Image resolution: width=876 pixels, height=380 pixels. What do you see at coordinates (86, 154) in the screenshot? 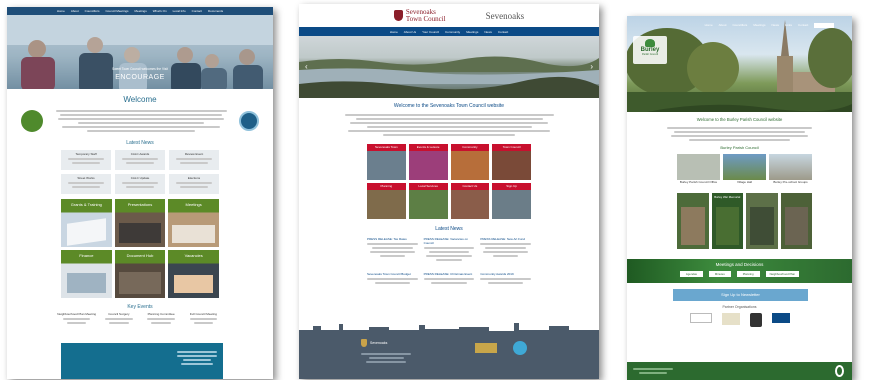
I see `news-title: Temporary Staff` at bounding box center [86, 154].